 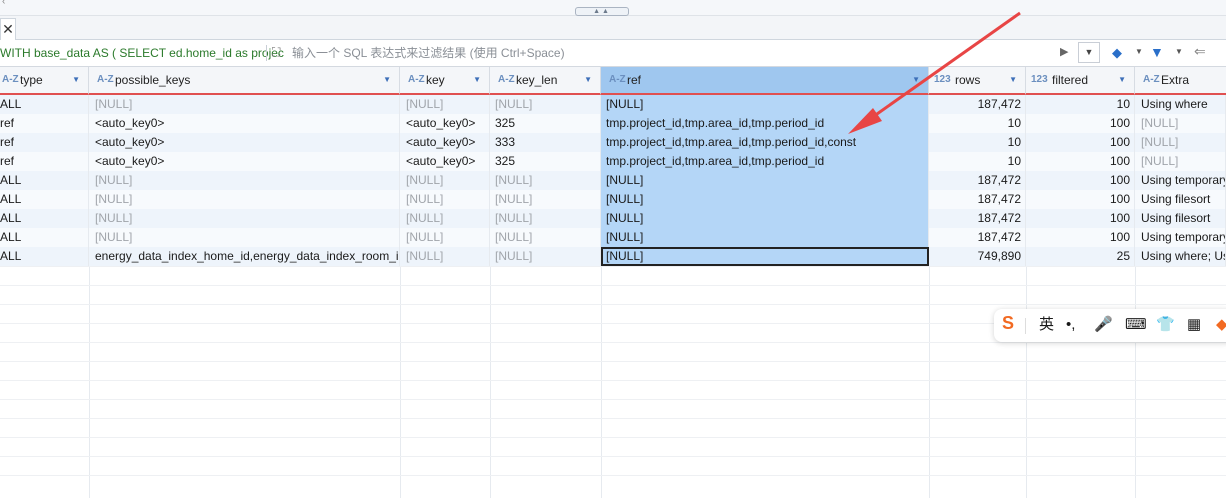 What do you see at coordinates (1180, 104) in the screenshot?
I see `table-cell: Using where` at bounding box center [1180, 104].